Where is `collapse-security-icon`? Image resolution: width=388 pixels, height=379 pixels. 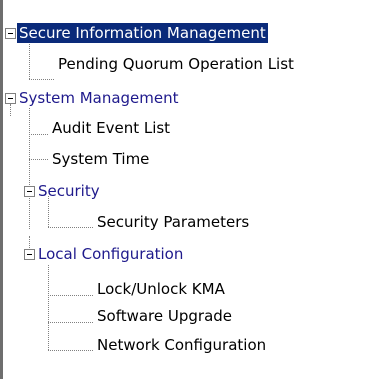 collapse-security-icon is located at coordinates (29, 191).